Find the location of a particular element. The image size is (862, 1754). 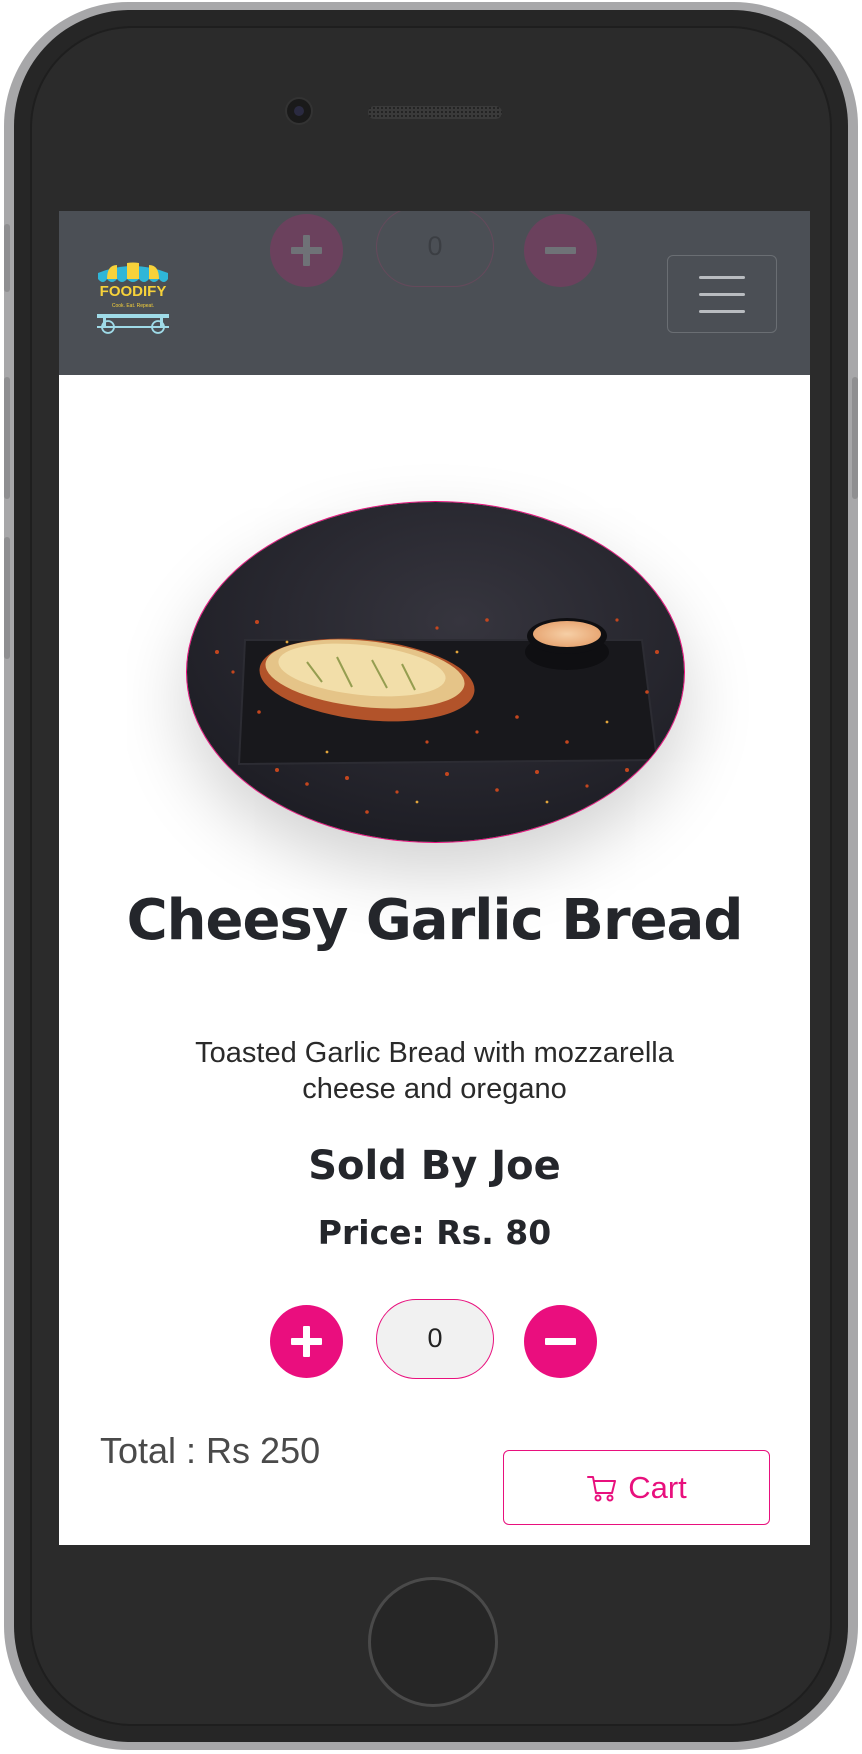

ghost-quantity-value: 0 is located at coordinates (435, 249).